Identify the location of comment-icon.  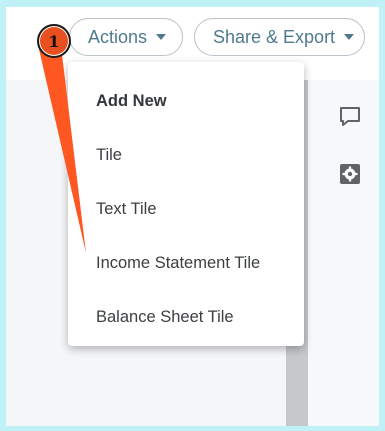
(350, 117).